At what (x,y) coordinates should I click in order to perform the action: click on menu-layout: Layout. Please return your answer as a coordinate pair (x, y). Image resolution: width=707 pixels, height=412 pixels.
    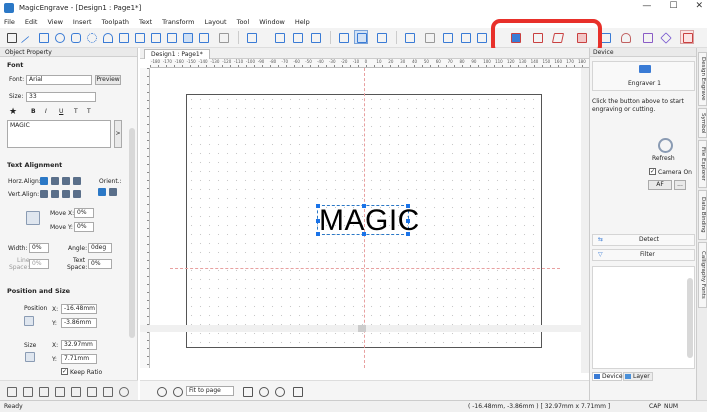
    Looking at the image, I should click on (215, 22).